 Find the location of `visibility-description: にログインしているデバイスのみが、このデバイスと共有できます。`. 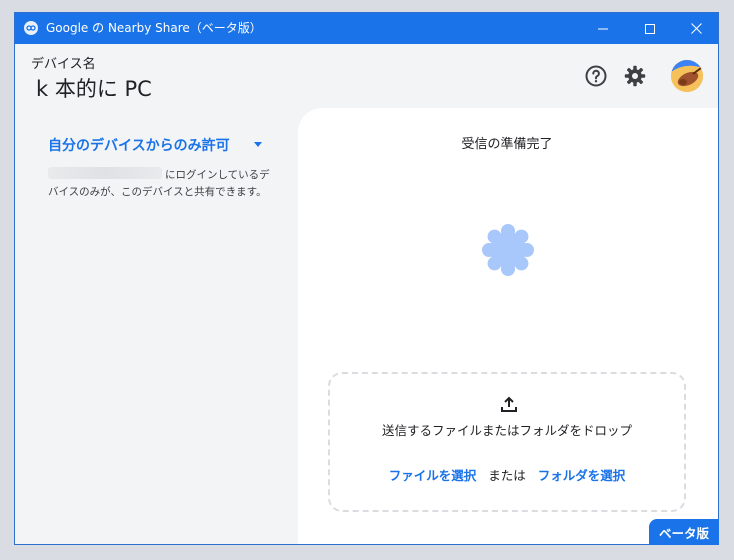

visibility-description: にログインしているデバイスのみが、このデバイスと共有できます。 is located at coordinates (163, 184).